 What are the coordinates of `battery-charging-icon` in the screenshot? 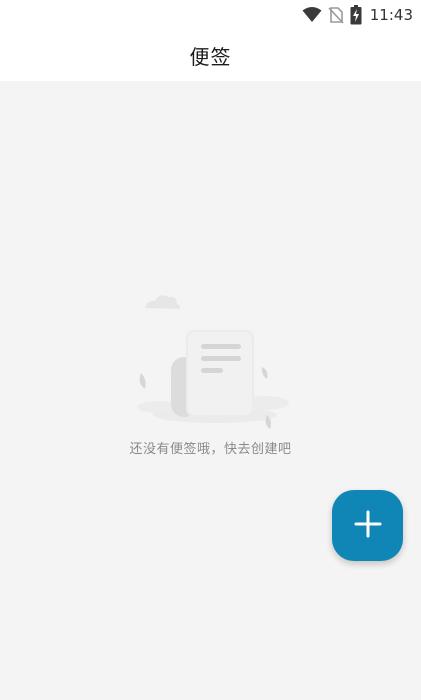 It's located at (356, 15).